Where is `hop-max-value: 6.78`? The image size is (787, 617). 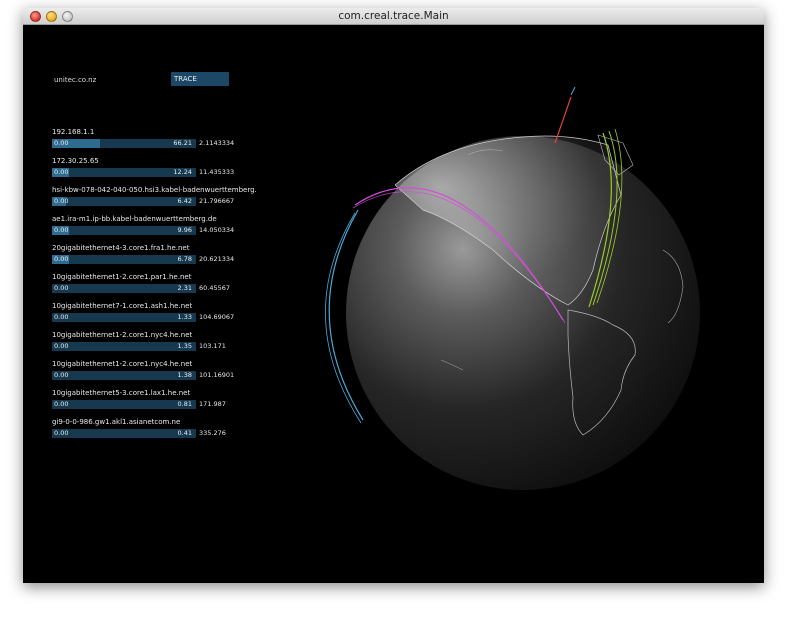
hop-max-value: 6.78 is located at coordinates (184, 259).